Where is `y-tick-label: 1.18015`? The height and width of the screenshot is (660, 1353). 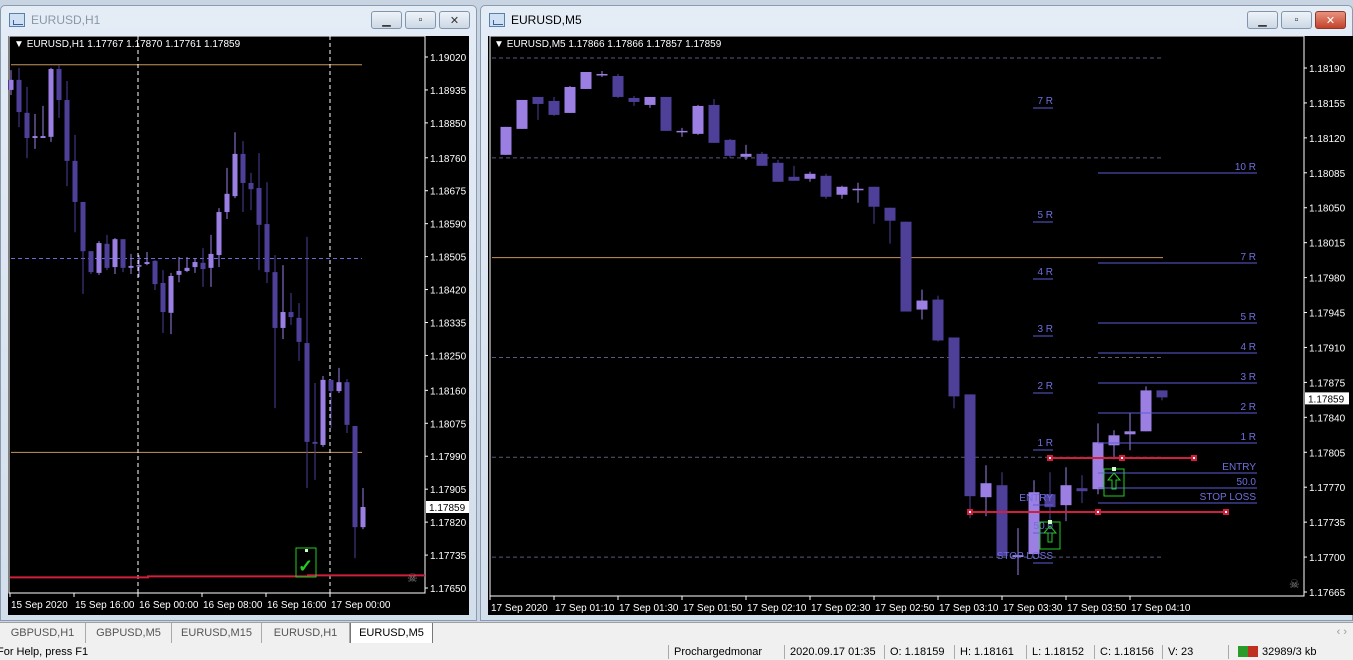
y-tick-label: 1.18015 is located at coordinates (1327, 244).